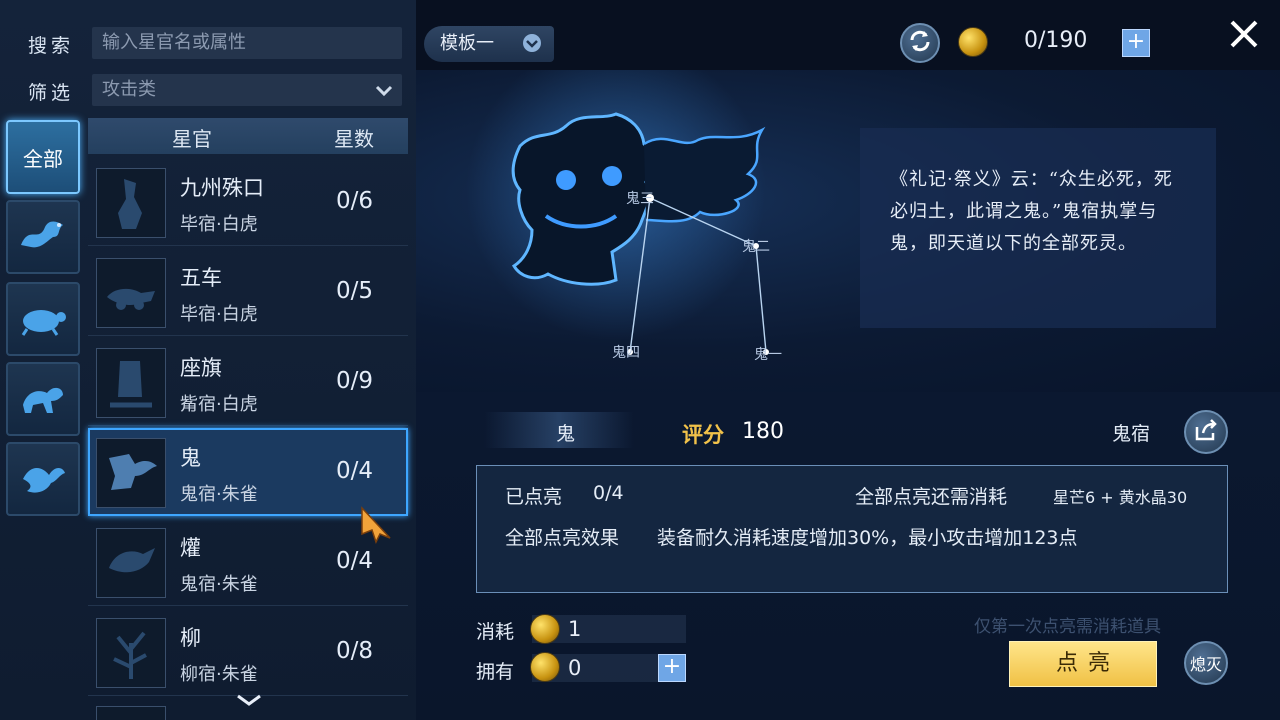 The height and width of the screenshot is (720, 1280). What do you see at coordinates (190, 548) in the screenshot?
I see `list-item-name: 爟` at bounding box center [190, 548].